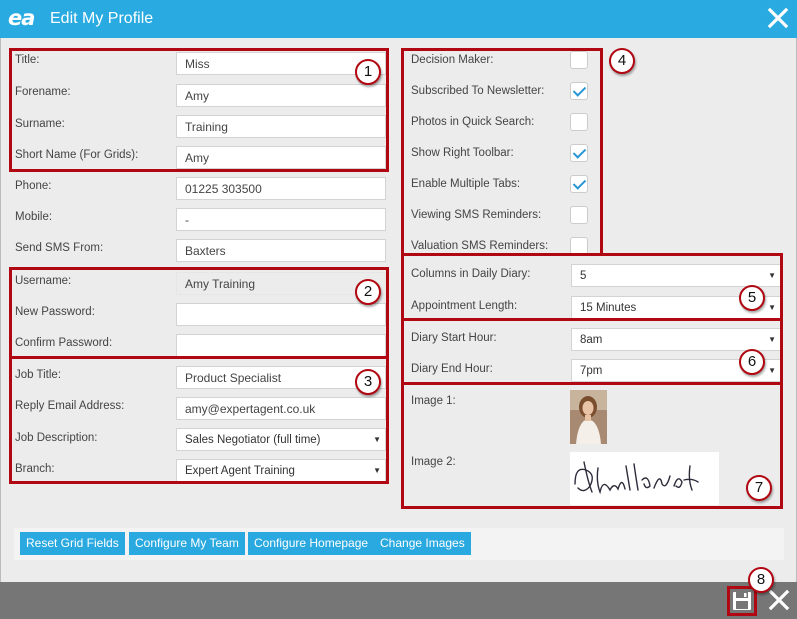  I want to click on surname-input: Training, so click(281, 126).